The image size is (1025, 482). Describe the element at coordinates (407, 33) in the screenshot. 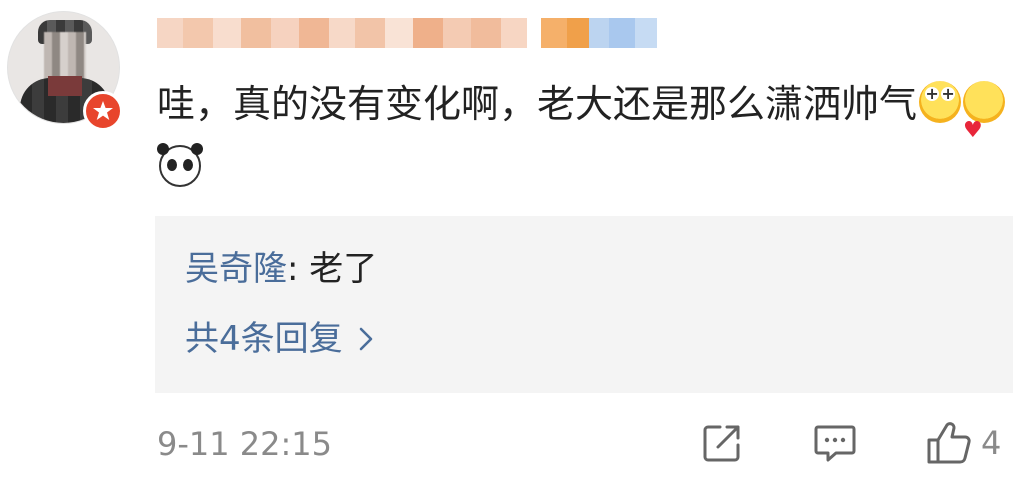

I see `username-blurred` at that location.